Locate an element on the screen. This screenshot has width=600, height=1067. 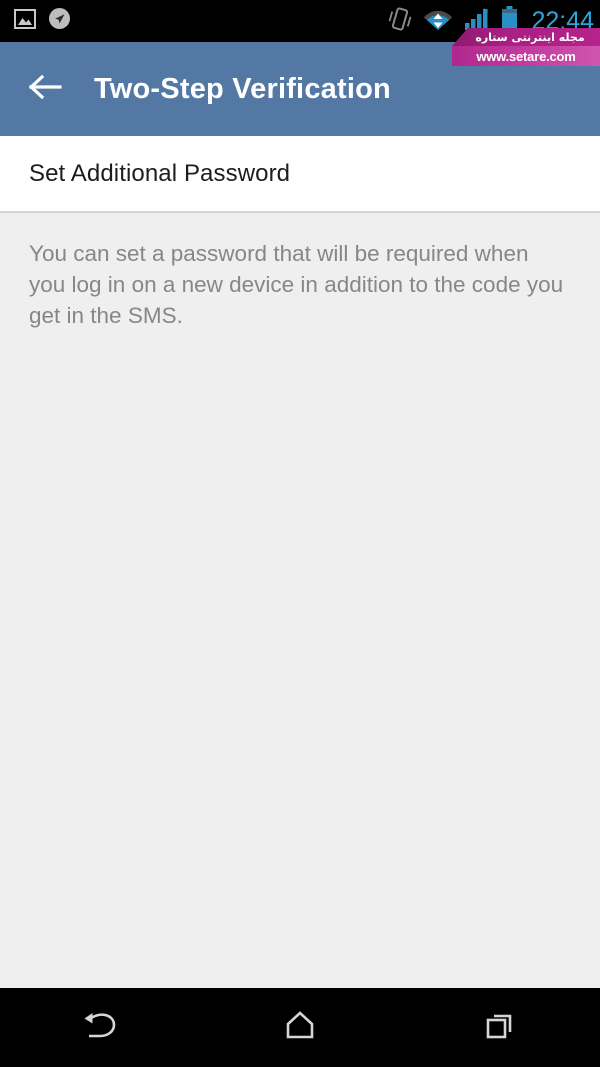
nav-home-button is located at coordinates (300, 1027).